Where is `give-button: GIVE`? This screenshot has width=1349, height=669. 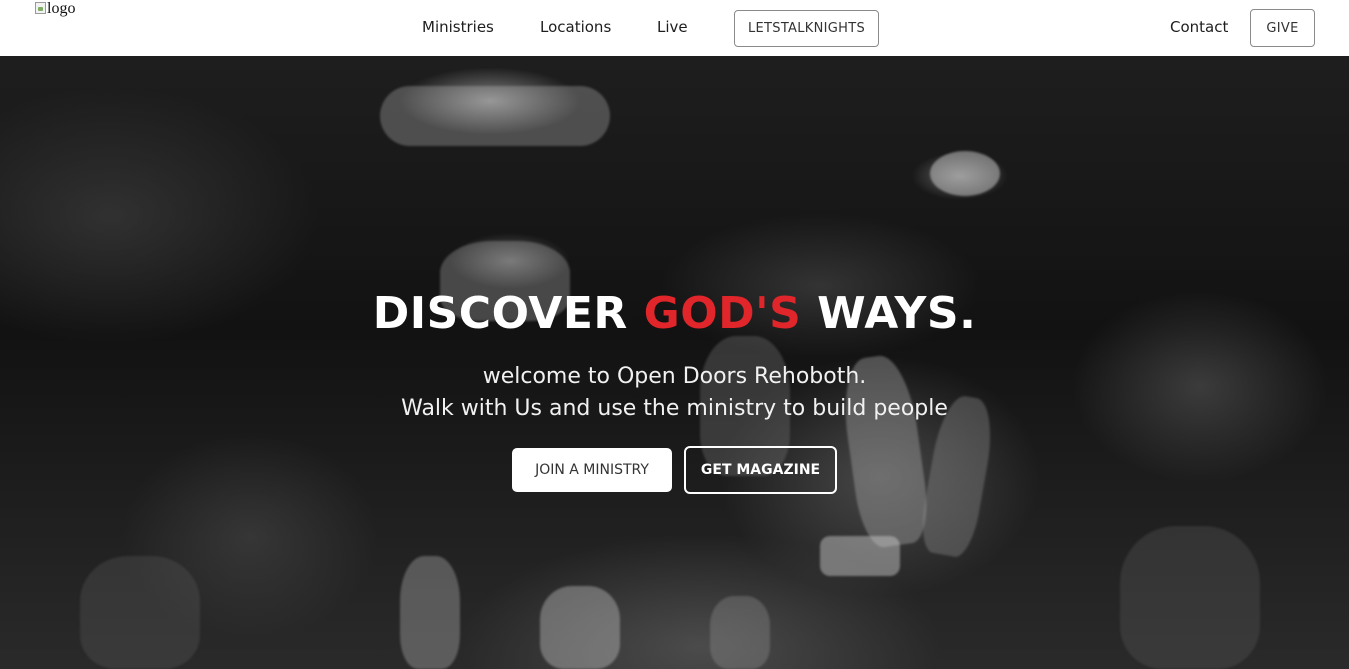 give-button: GIVE is located at coordinates (1282, 28).